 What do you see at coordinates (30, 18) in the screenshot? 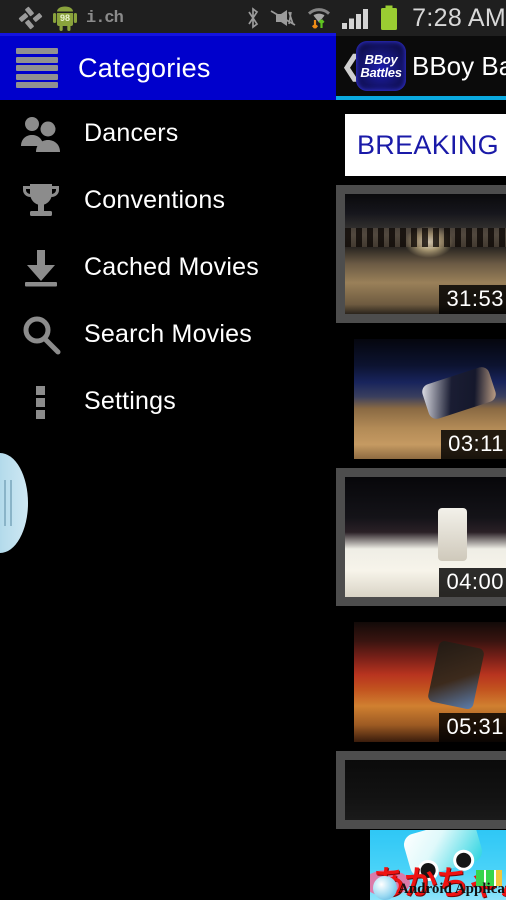
I see `gps-satellite-icon` at bounding box center [30, 18].